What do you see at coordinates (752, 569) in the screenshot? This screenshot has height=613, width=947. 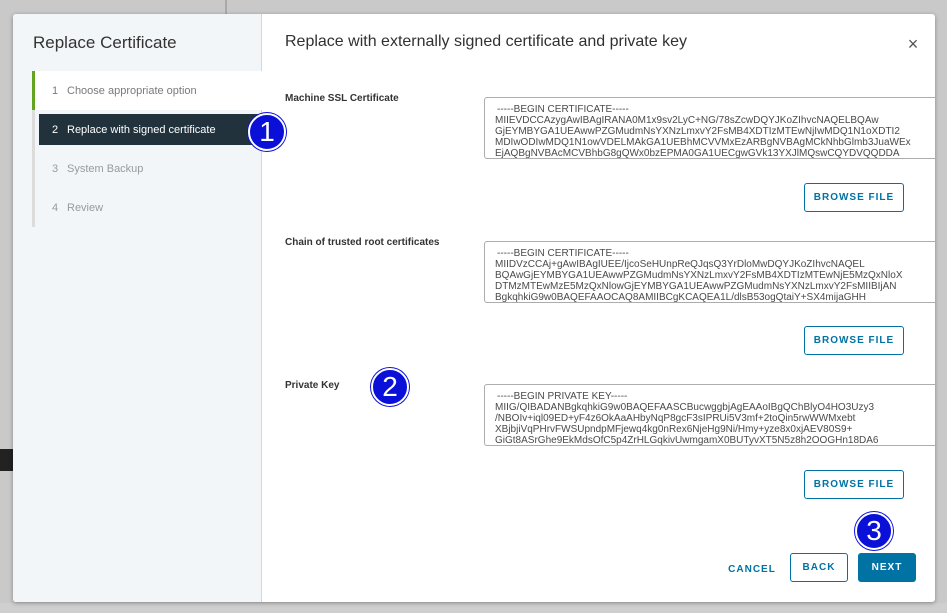 I see `cancel-button: CANCEL` at bounding box center [752, 569].